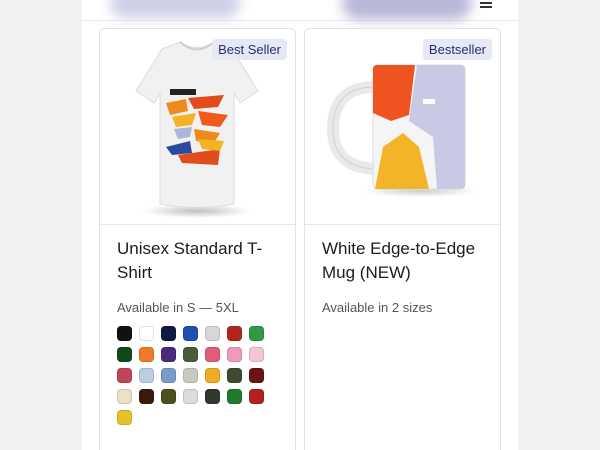 The height and width of the screenshot is (450, 600). I want to click on product-image-tshirt: Best Seller, so click(197, 127).